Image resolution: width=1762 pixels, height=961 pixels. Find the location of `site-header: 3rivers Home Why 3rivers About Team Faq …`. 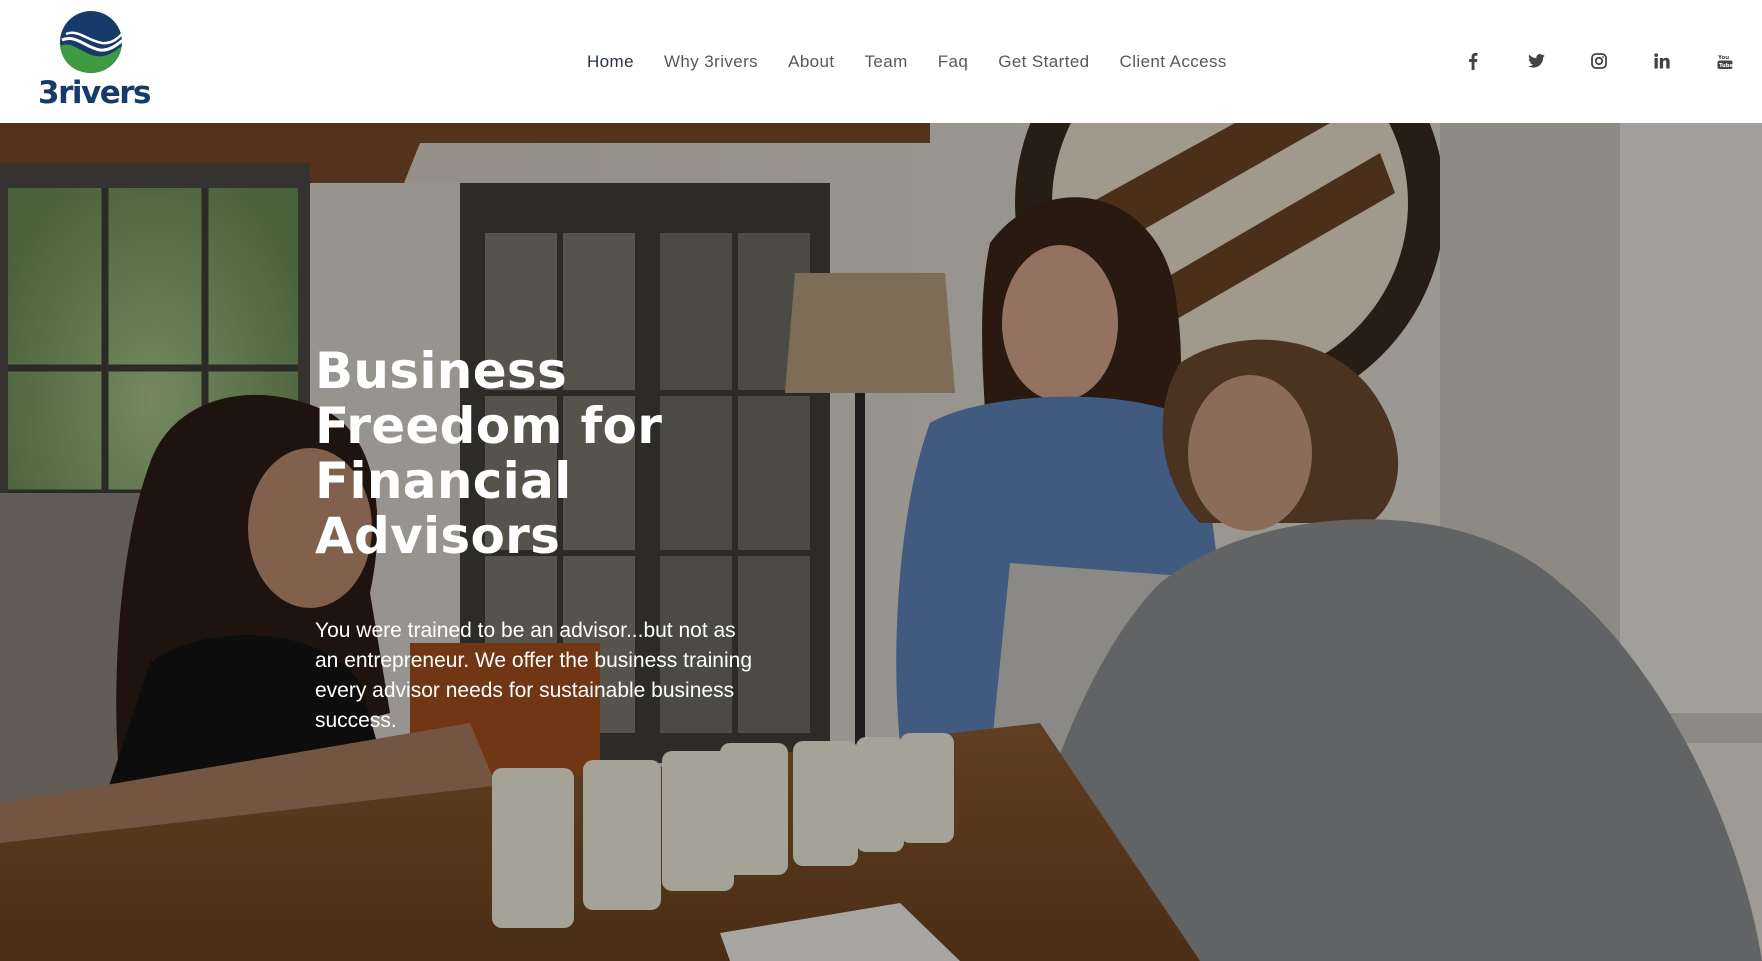

site-header: 3rivers Home Why 3rivers About Team Faq … is located at coordinates (881, 61).